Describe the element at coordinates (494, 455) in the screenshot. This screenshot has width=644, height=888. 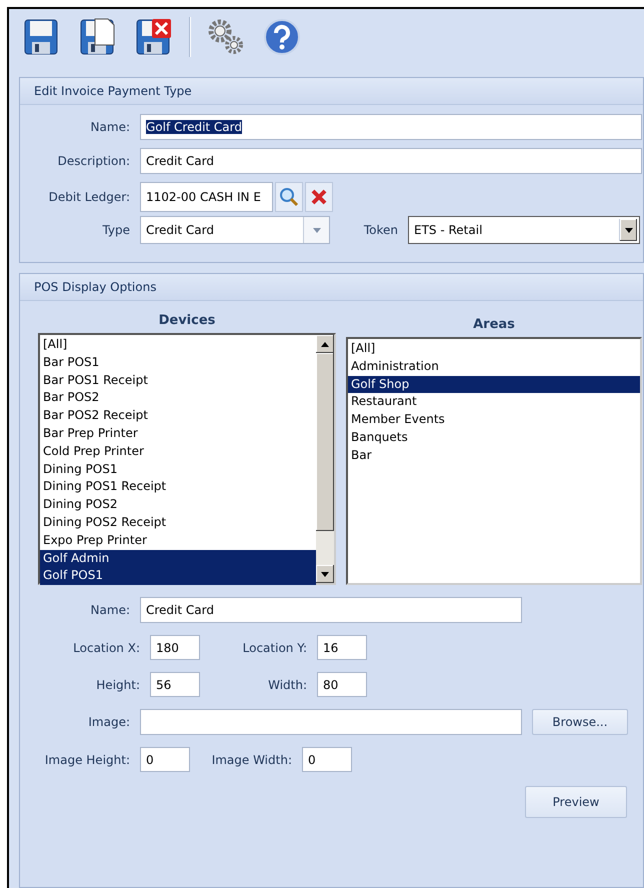
I see `list-item: Bar` at that location.